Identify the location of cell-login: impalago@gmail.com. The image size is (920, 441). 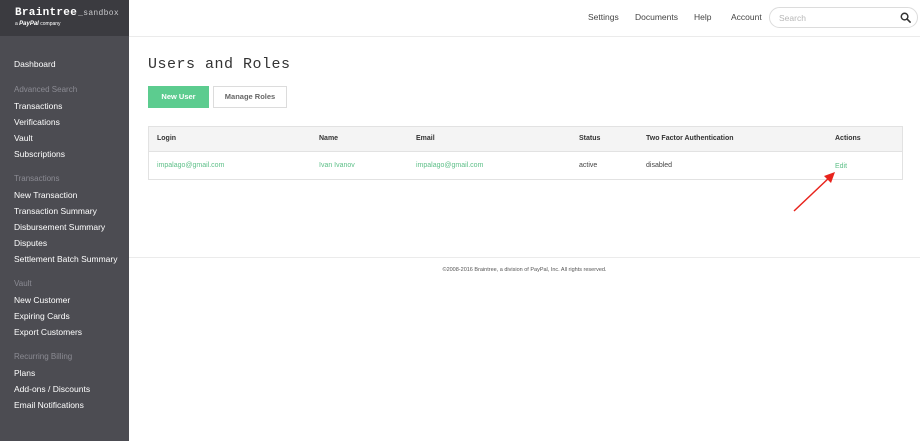
(190, 165).